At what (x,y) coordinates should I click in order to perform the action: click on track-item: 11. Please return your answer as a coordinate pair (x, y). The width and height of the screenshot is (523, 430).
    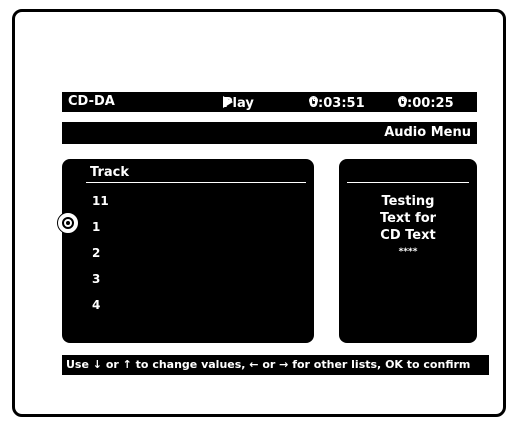
    Looking at the image, I should click on (100, 201).